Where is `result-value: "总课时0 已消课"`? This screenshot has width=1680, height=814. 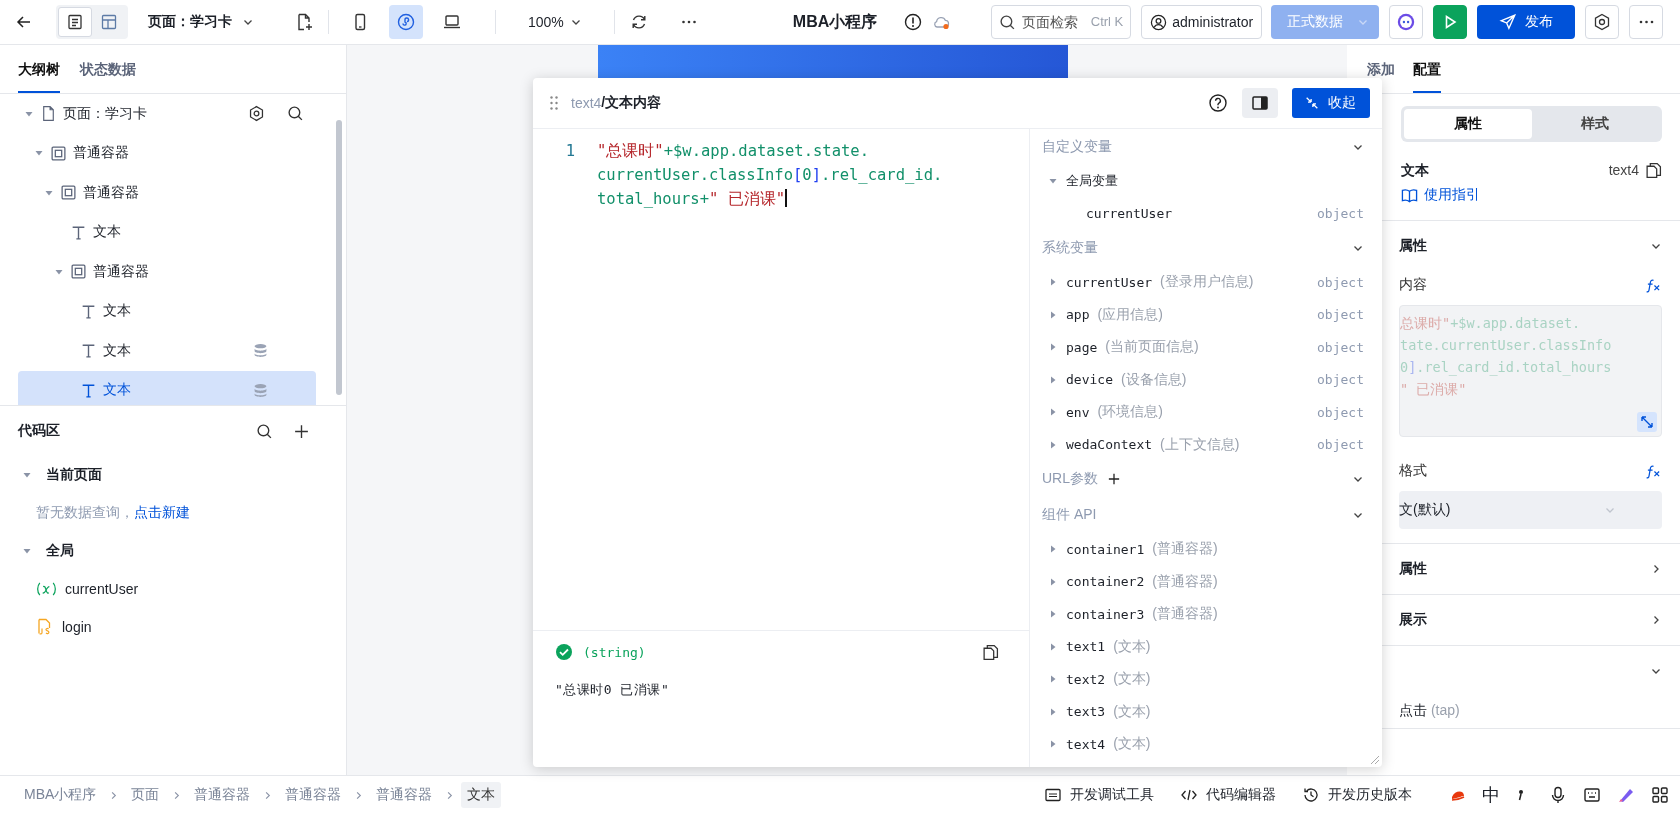 result-value: "总课时0 已消课" is located at coordinates (613, 690).